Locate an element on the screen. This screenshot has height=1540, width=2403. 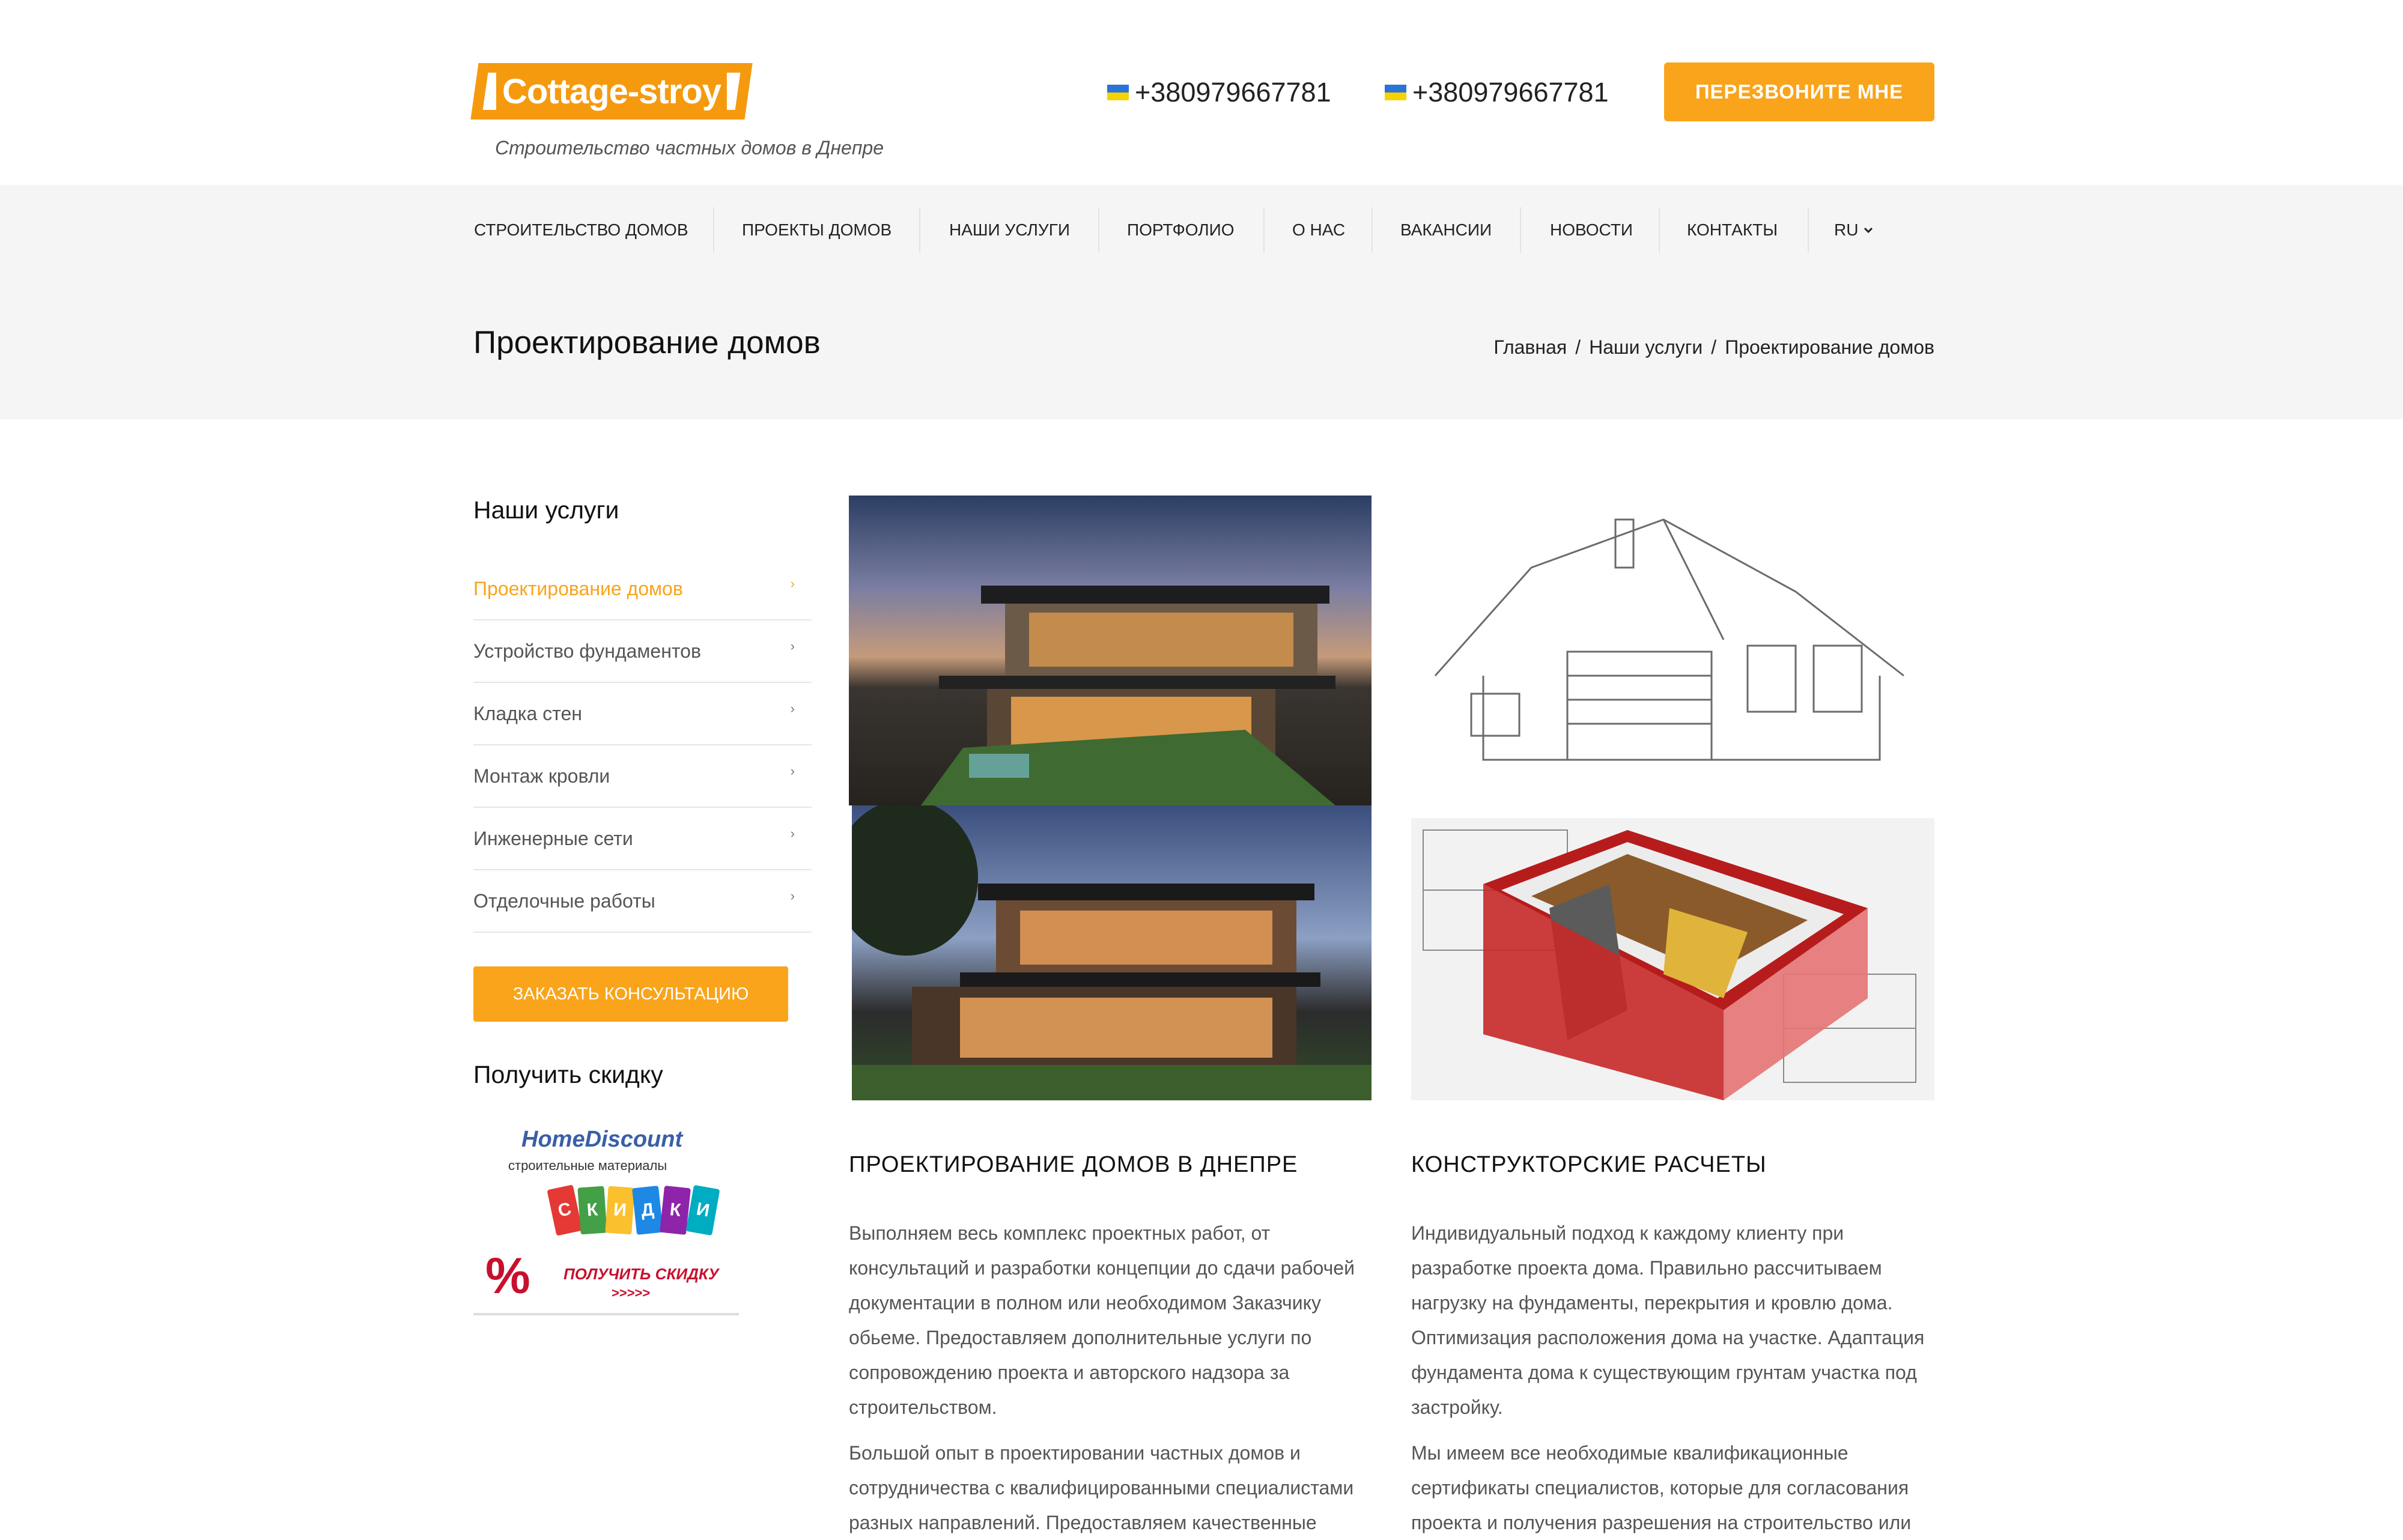
sidebar-item-finishing: Отделочные работы › is located at coordinates (642, 901).